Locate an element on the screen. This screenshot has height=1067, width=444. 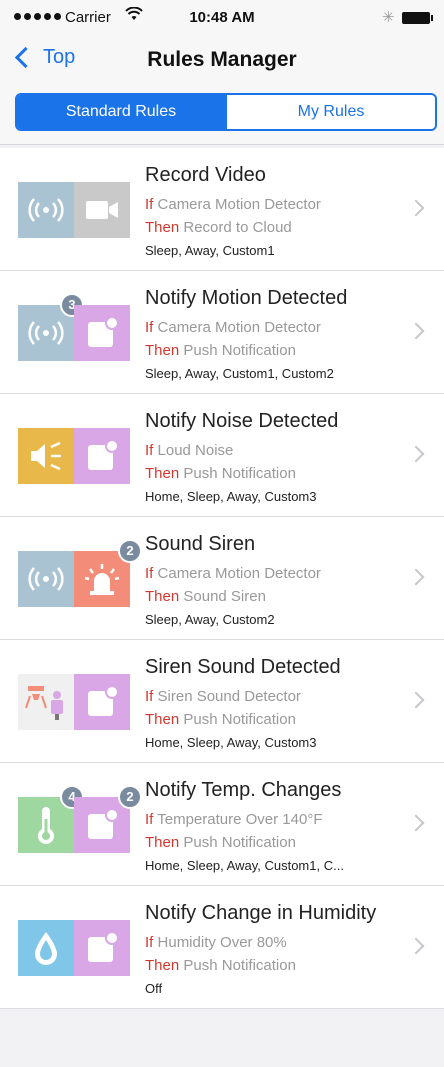
status-bar: Carrier 10:48 AM ✳ is located at coordinates (222, 18).